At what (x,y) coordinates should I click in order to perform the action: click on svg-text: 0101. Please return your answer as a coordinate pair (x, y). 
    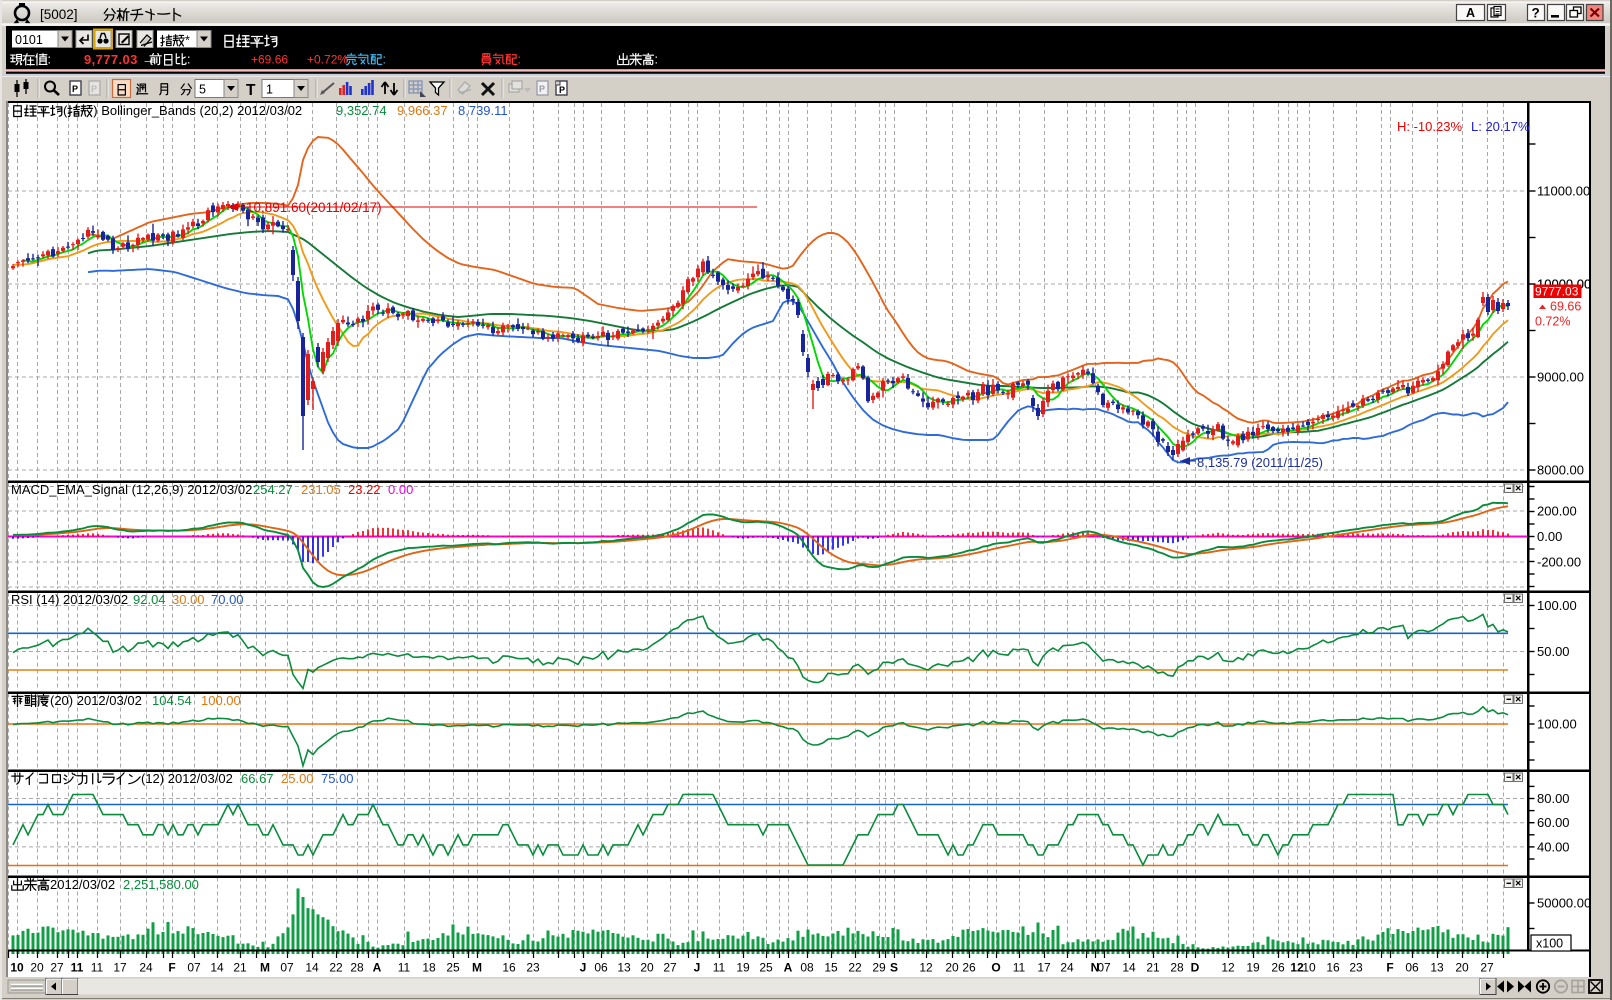
    Looking at the image, I should click on (29, 40).